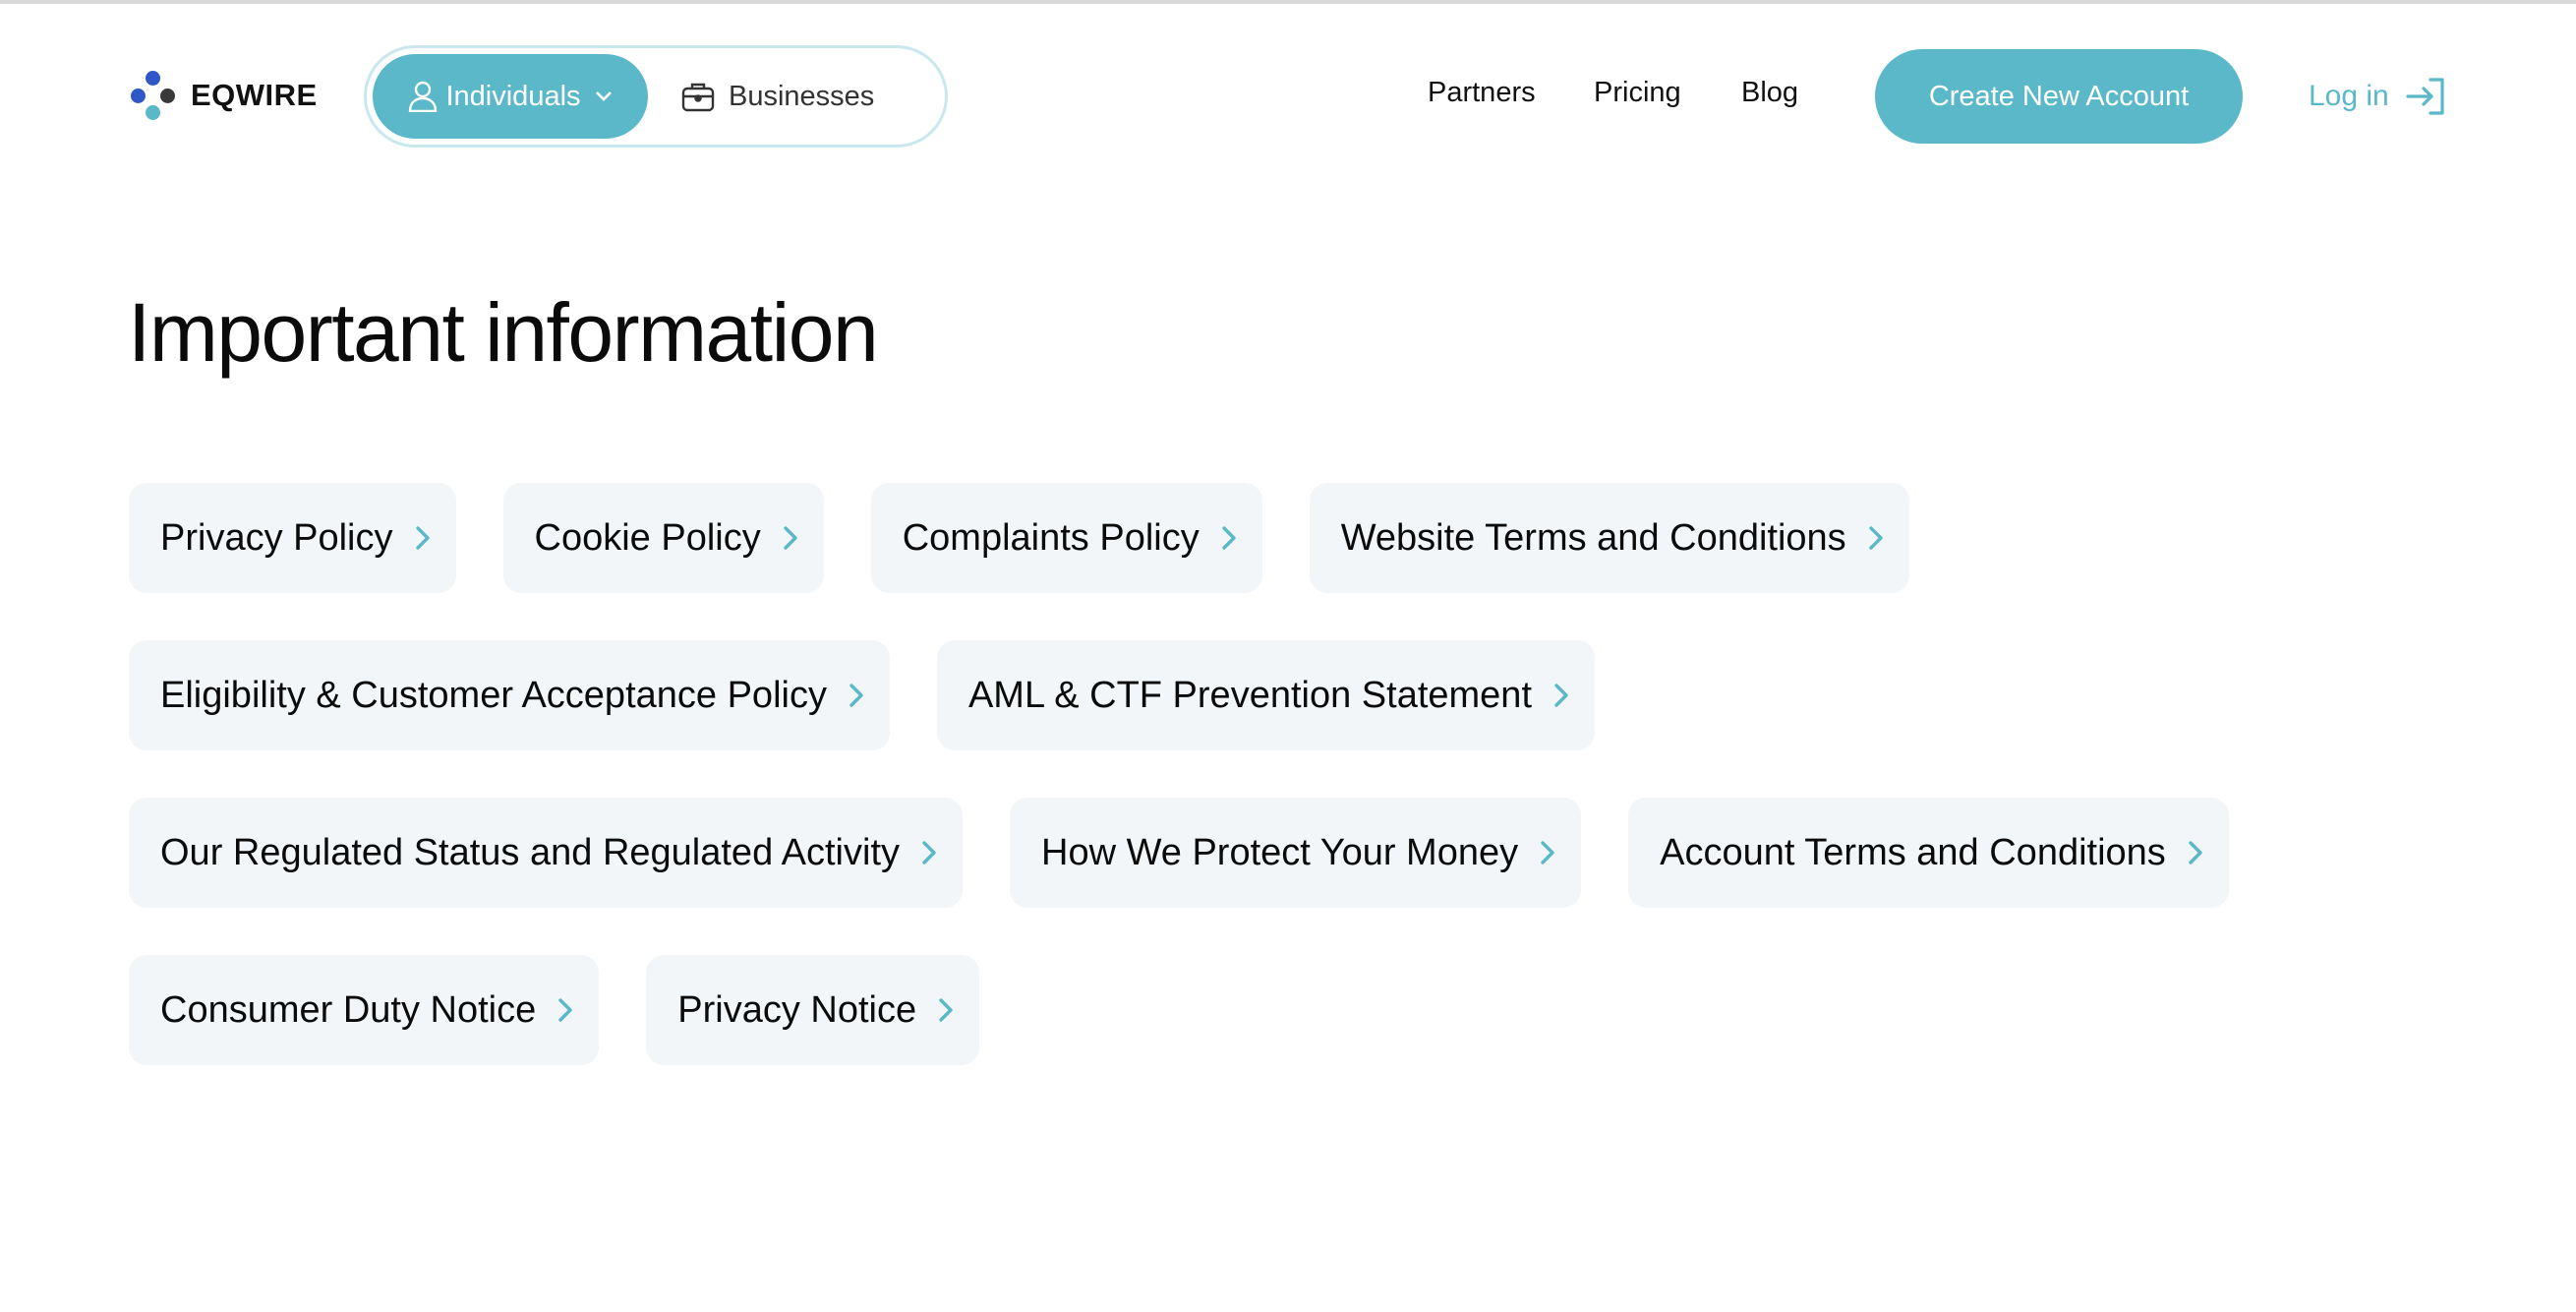  What do you see at coordinates (1913, 852) in the screenshot?
I see `link-label: Account Terms and Conditions` at bounding box center [1913, 852].